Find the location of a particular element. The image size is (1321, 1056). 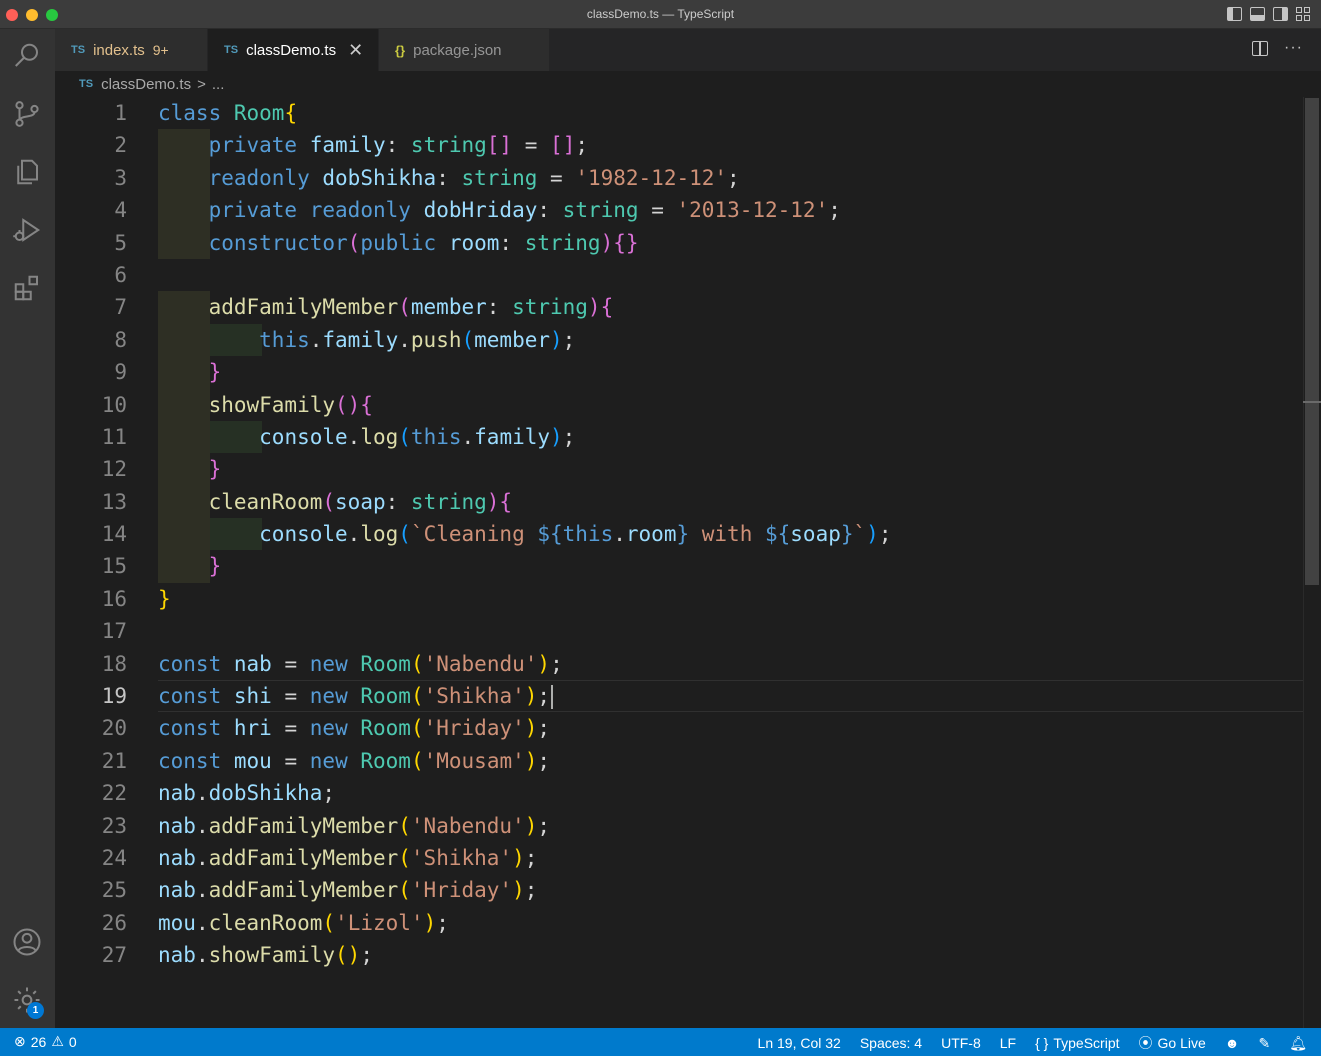

scrollbar-thumb is located at coordinates (1312, 341).